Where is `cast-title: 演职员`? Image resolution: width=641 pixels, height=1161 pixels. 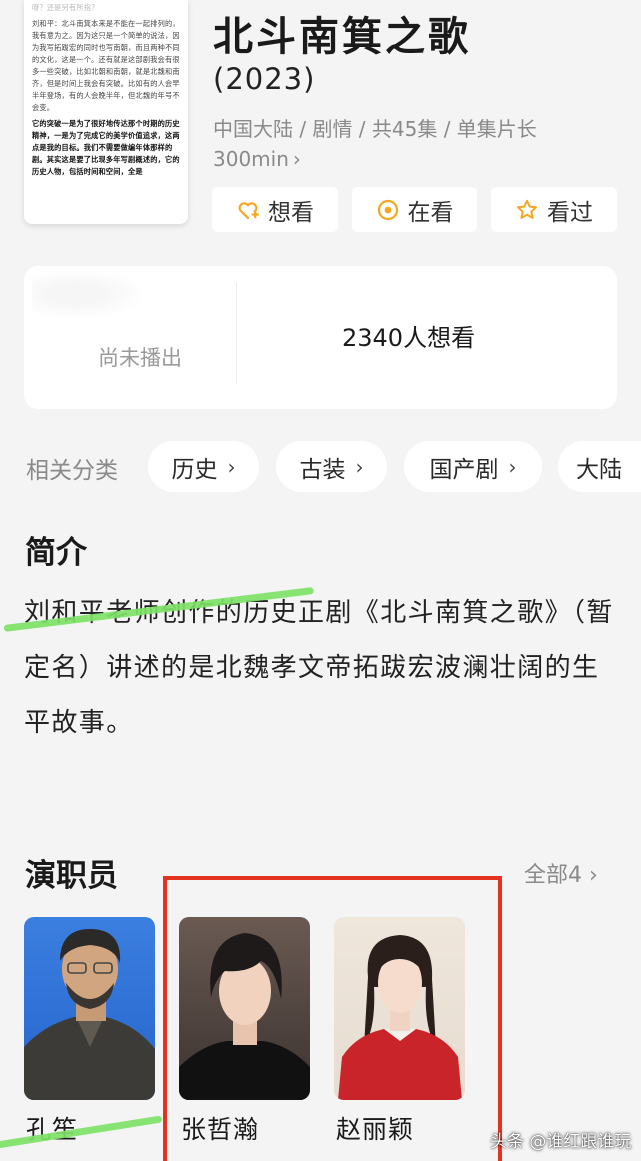 cast-title: 演职员 is located at coordinates (71, 876).